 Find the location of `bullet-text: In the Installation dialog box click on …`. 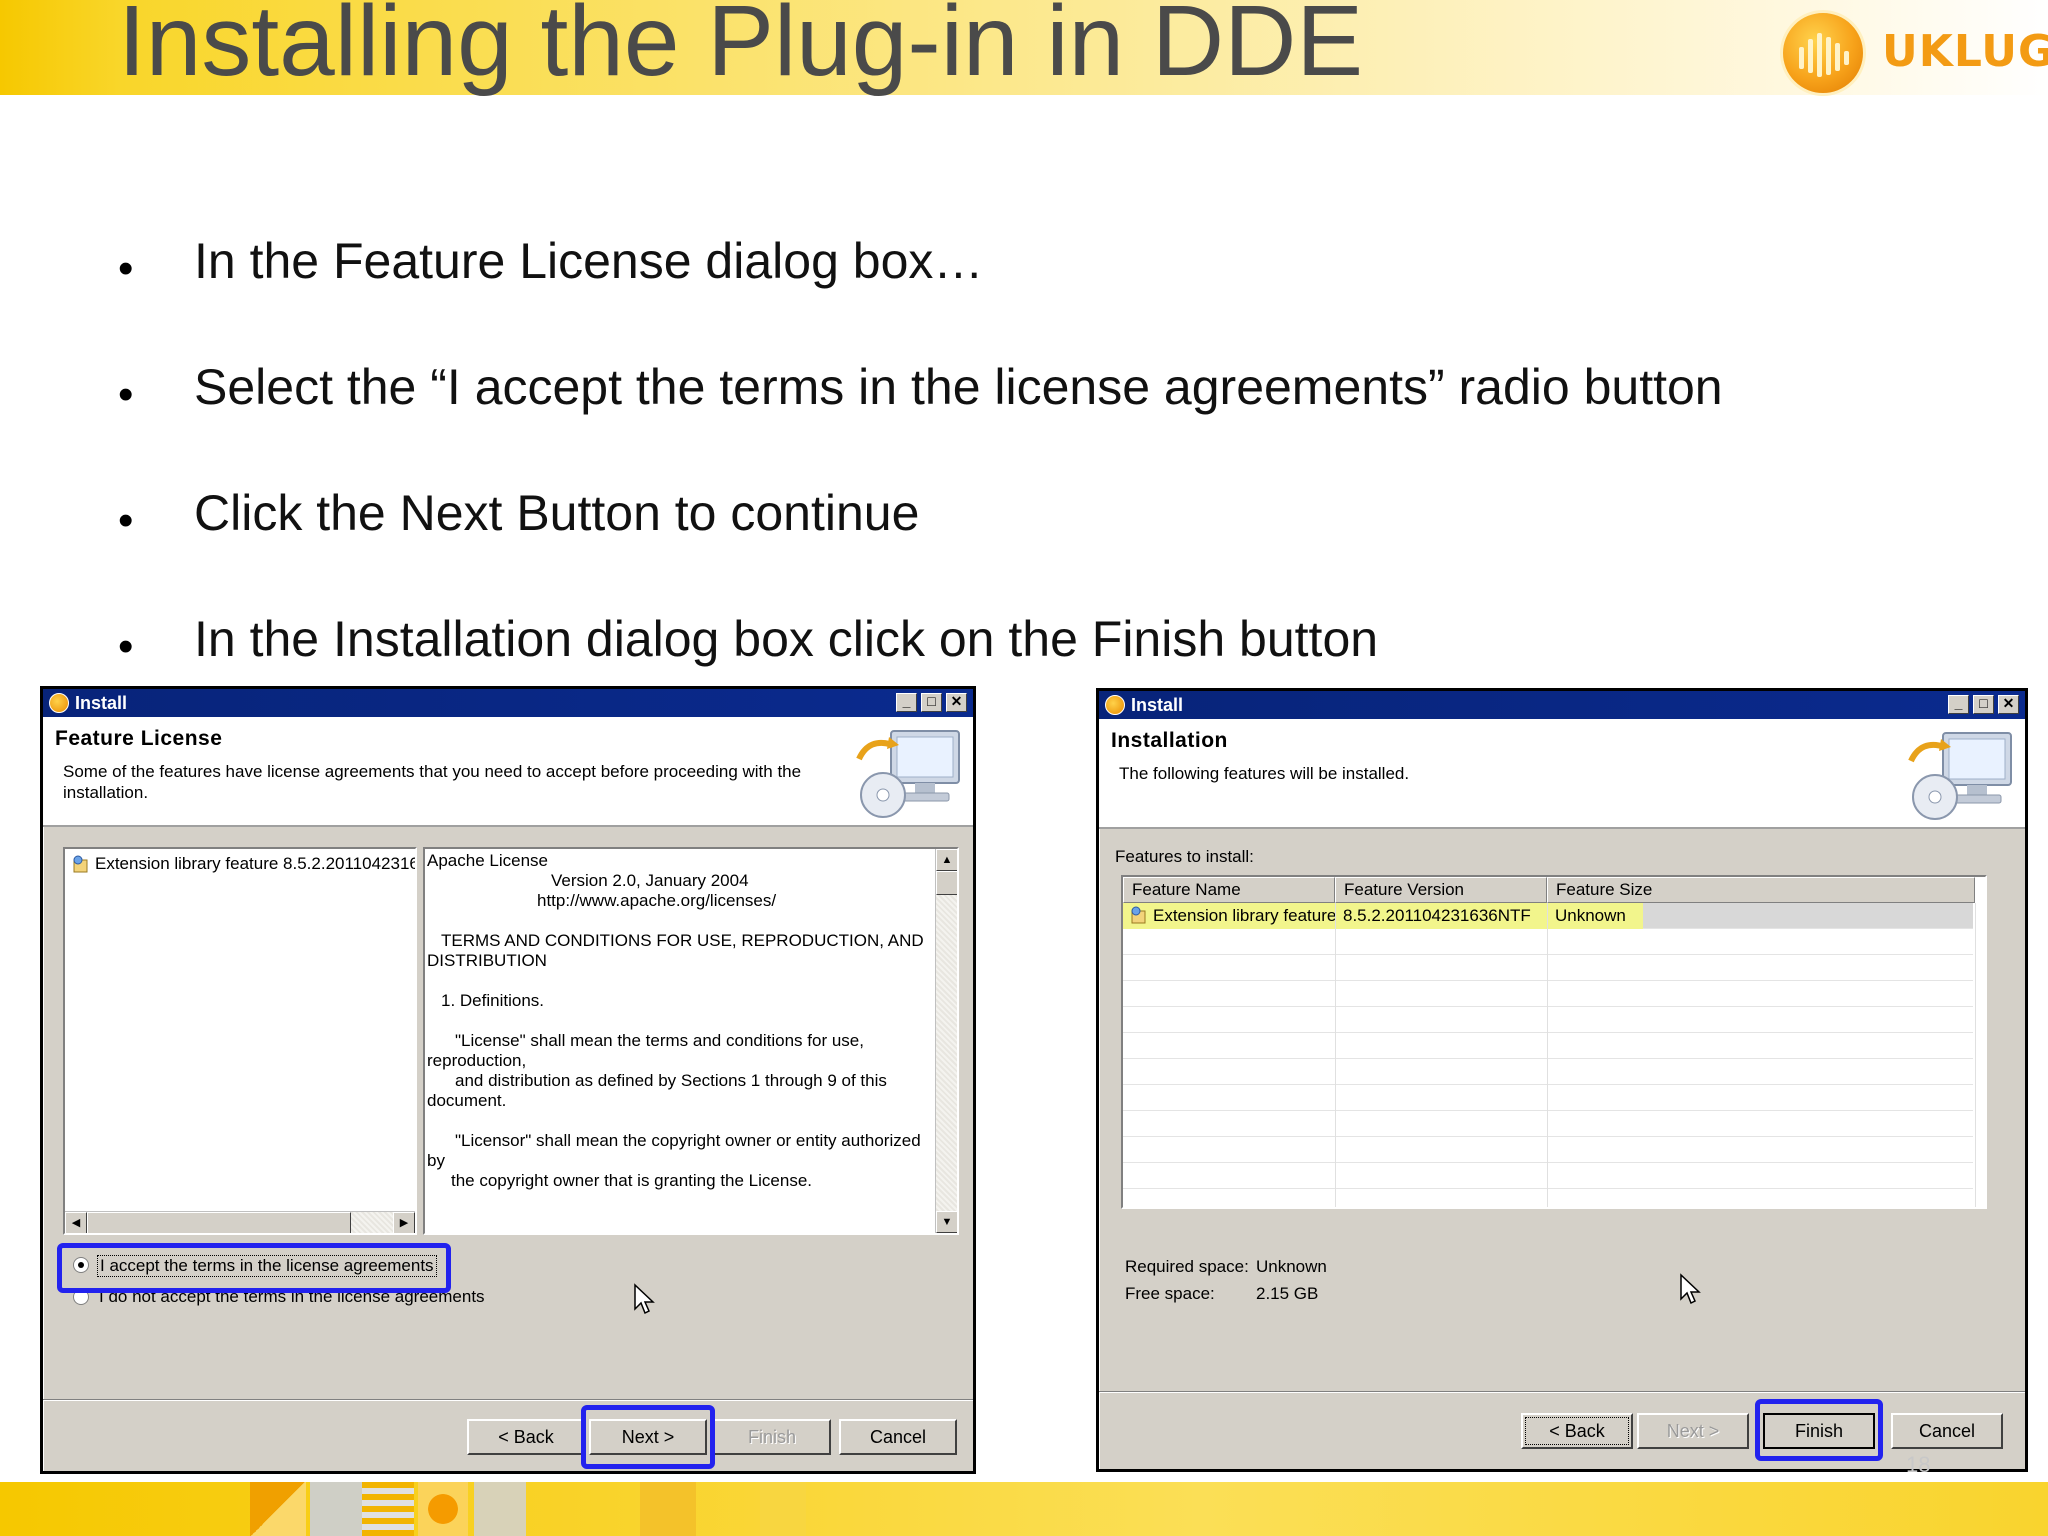

bullet-text: In the Installation dialog box click on … is located at coordinates (786, 639).